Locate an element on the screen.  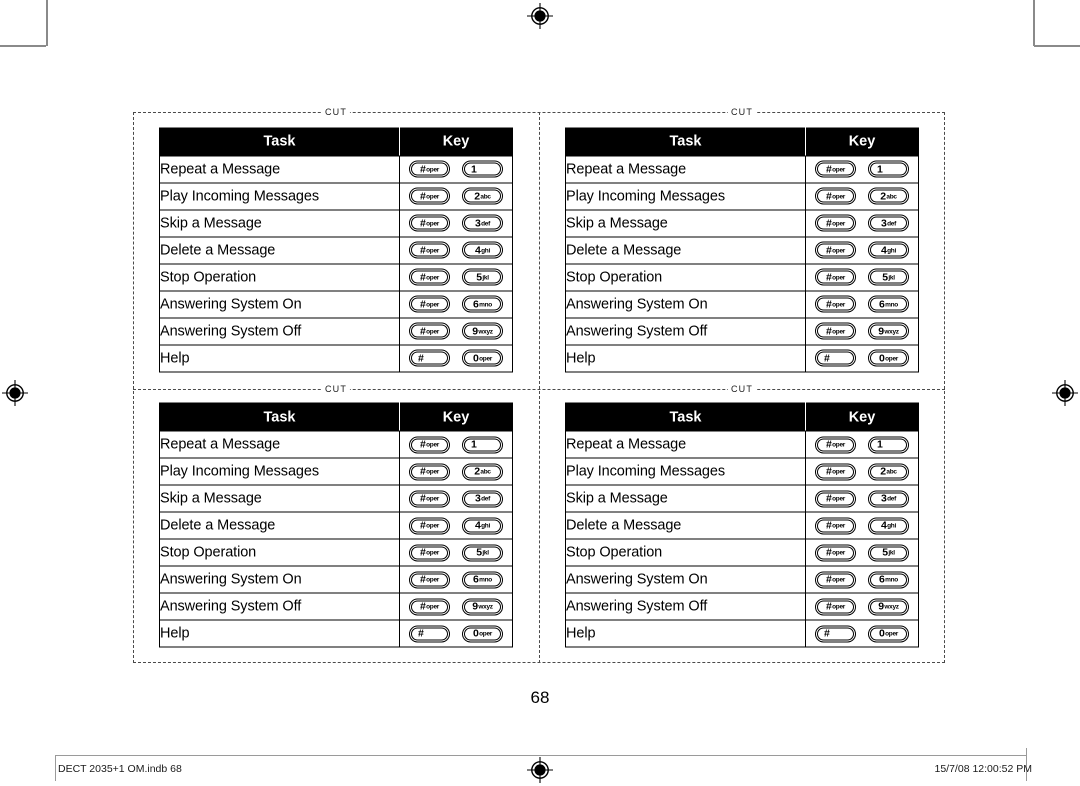
phone-key-first-4: # oper is located at coordinates (835, 553).